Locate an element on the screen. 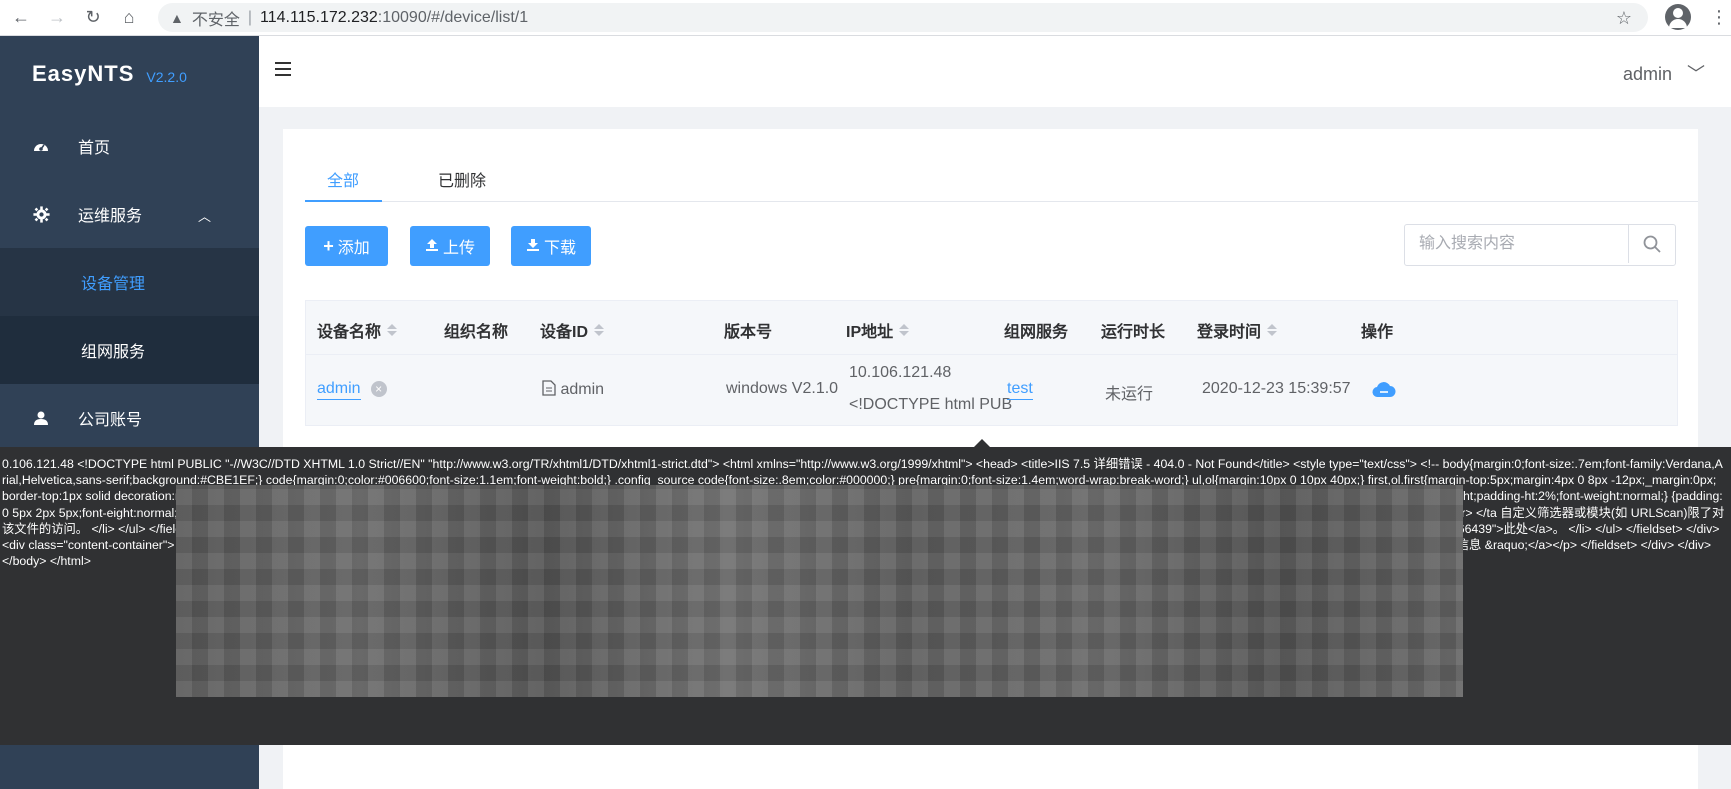 The height and width of the screenshot is (789, 1731). add-button-label: 添加 is located at coordinates (353, 248).